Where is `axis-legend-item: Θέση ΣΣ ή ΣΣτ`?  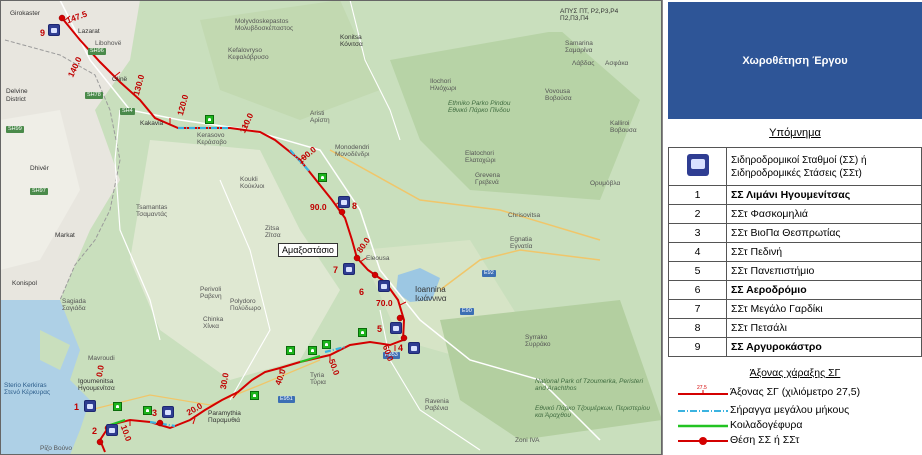
axis-legend-item: Θέση ΣΣ ή ΣΣτ is located at coordinates (795, 441).